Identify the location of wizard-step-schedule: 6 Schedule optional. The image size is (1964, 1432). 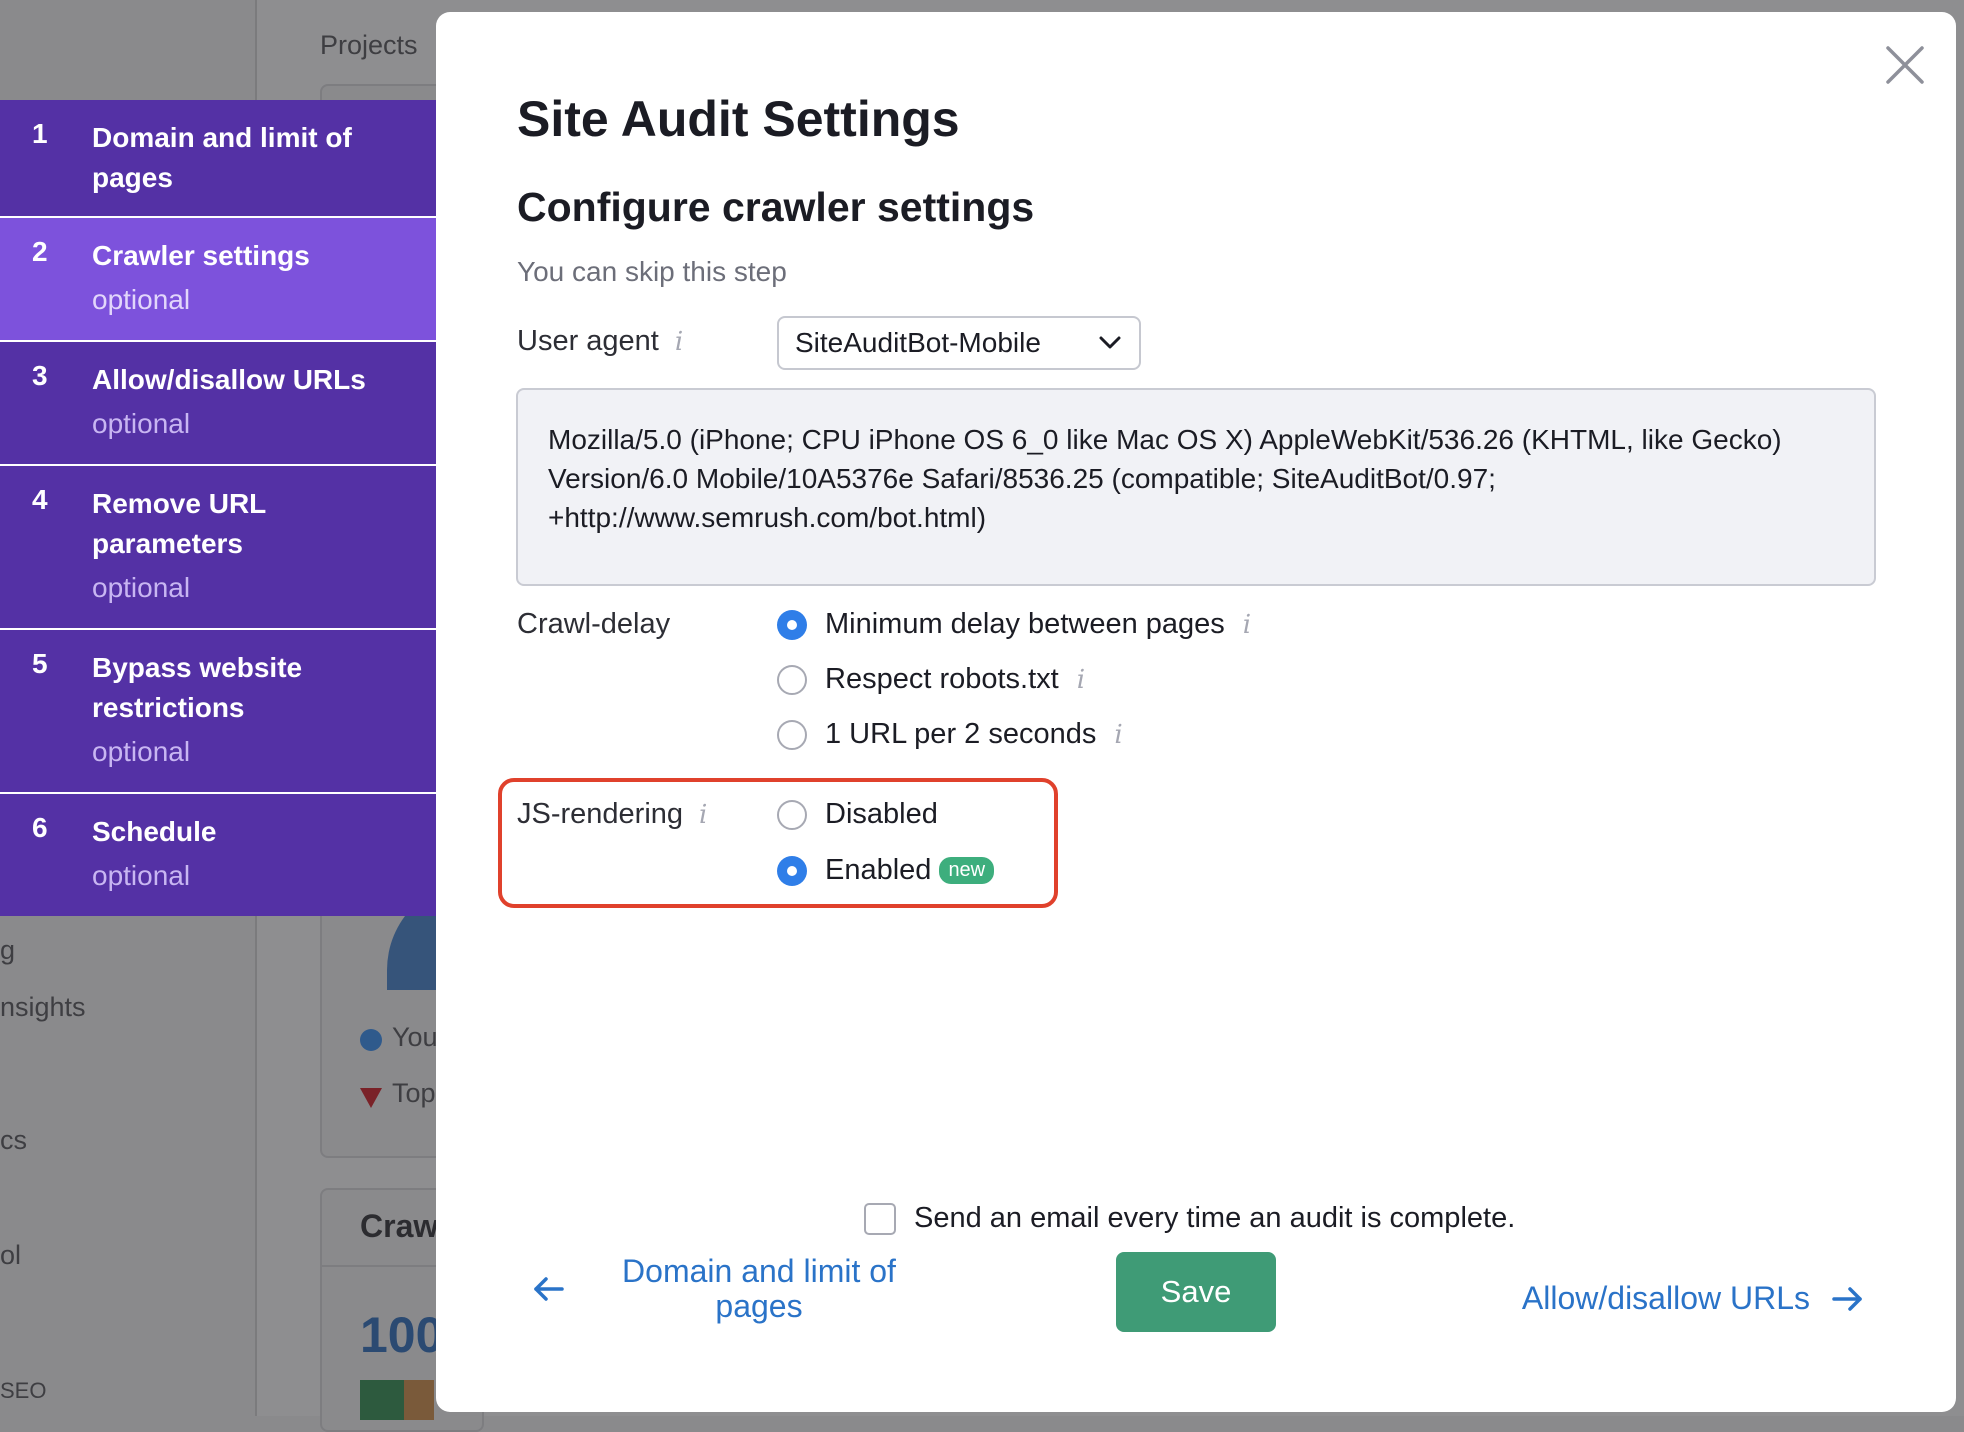
(218, 855).